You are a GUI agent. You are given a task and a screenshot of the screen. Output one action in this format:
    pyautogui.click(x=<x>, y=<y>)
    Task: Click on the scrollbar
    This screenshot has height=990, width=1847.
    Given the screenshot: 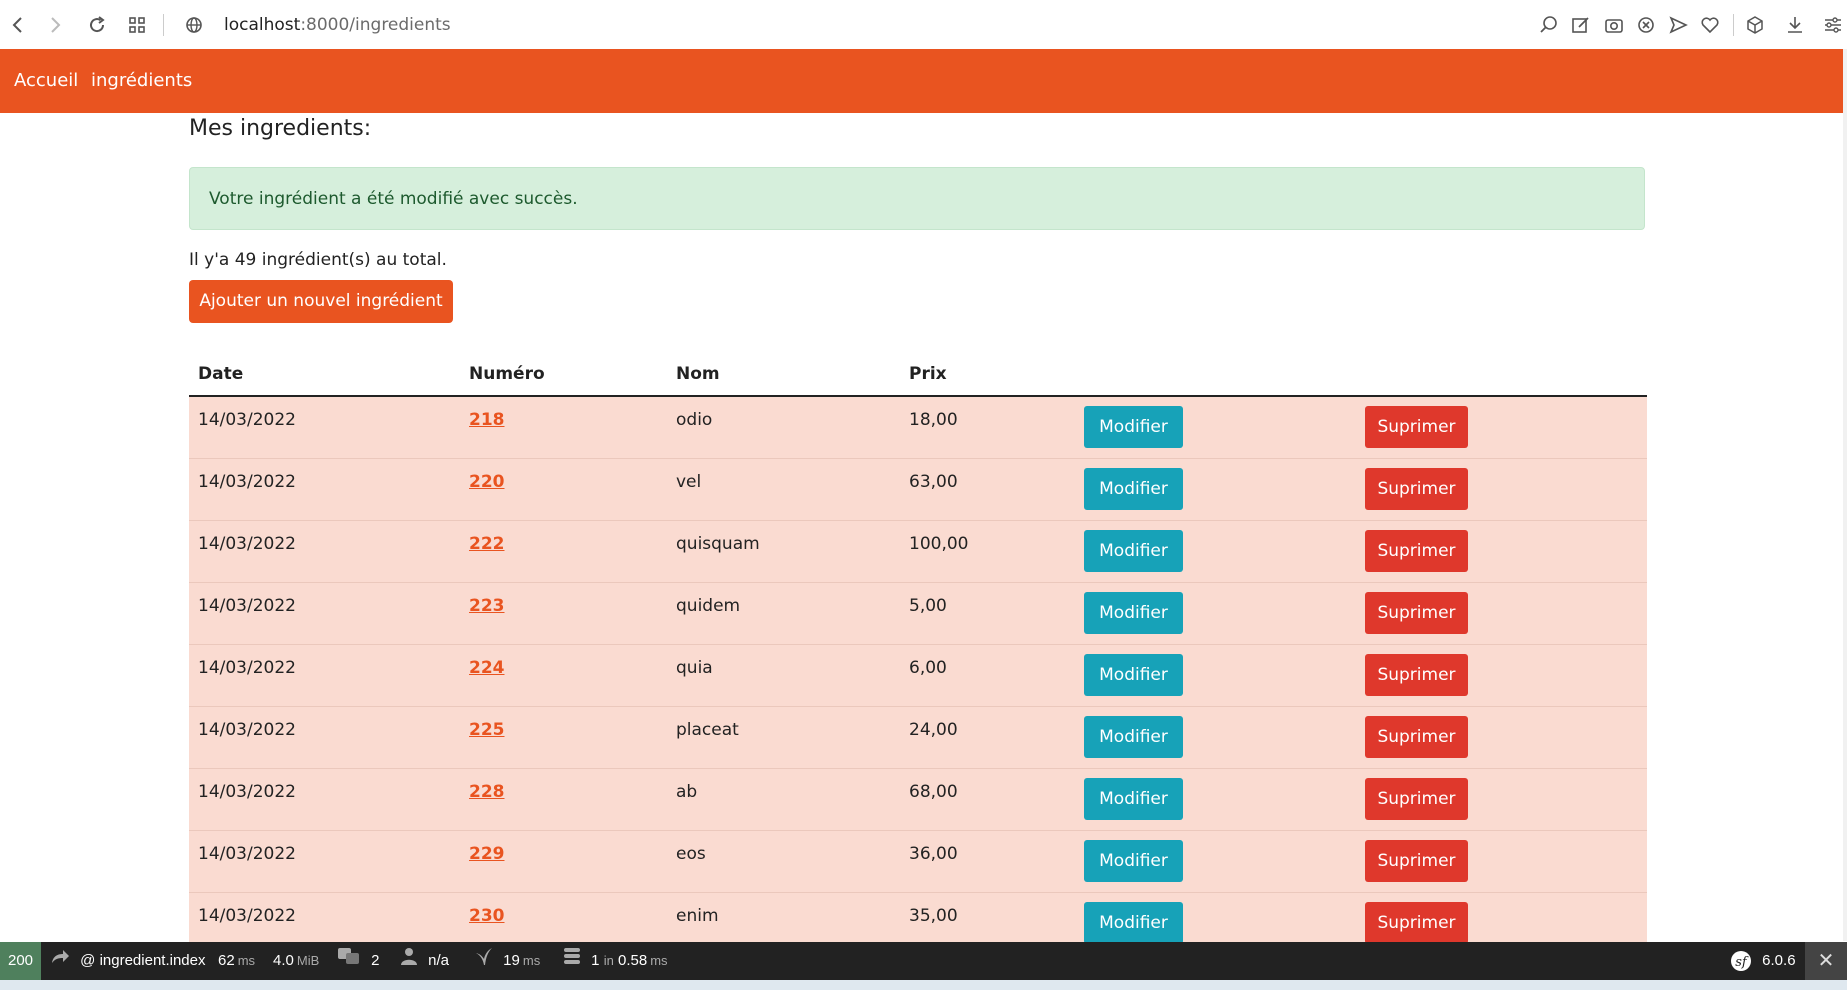 What is the action you would take?
    pyautogui.click(x=1845, y=495)
    